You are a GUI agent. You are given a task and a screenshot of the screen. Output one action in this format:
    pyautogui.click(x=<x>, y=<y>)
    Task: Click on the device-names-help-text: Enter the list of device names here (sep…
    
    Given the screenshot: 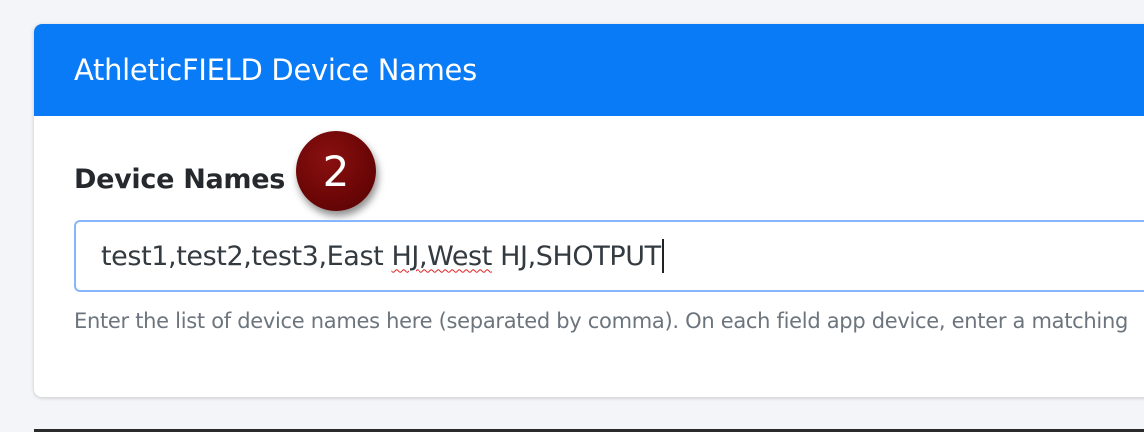 What is the action you would take?
    pyautogui.click(x=601, y=321)
    